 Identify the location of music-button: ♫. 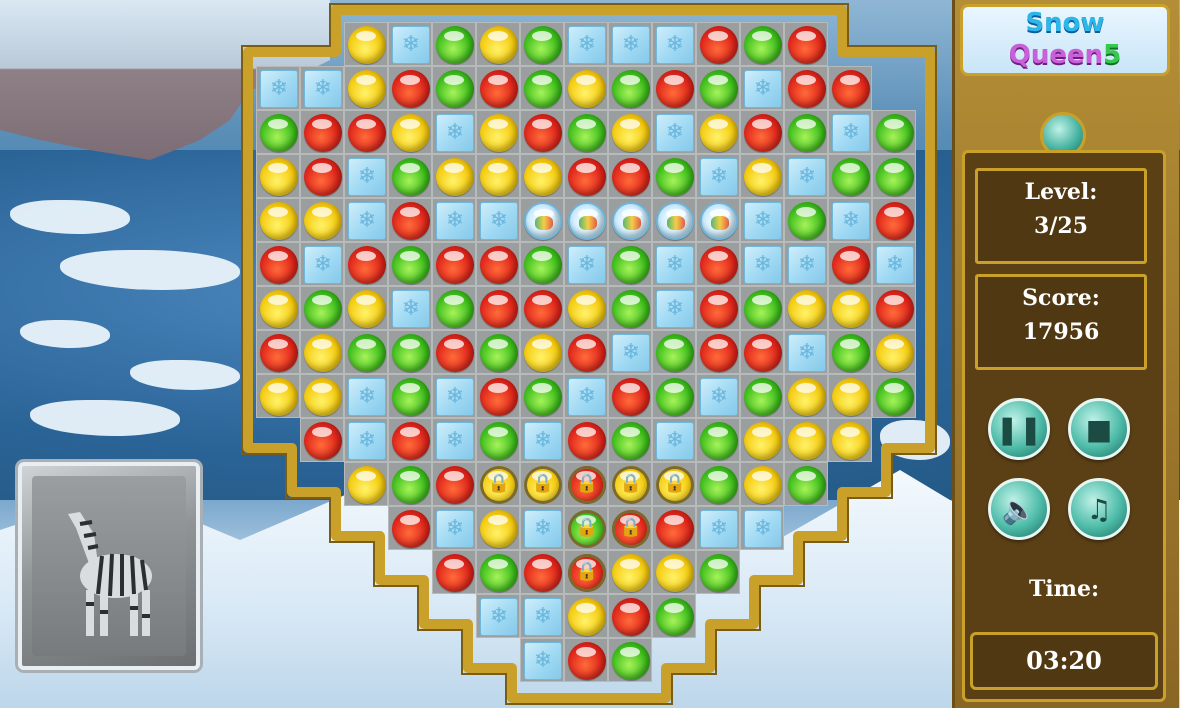
(1099, 509).